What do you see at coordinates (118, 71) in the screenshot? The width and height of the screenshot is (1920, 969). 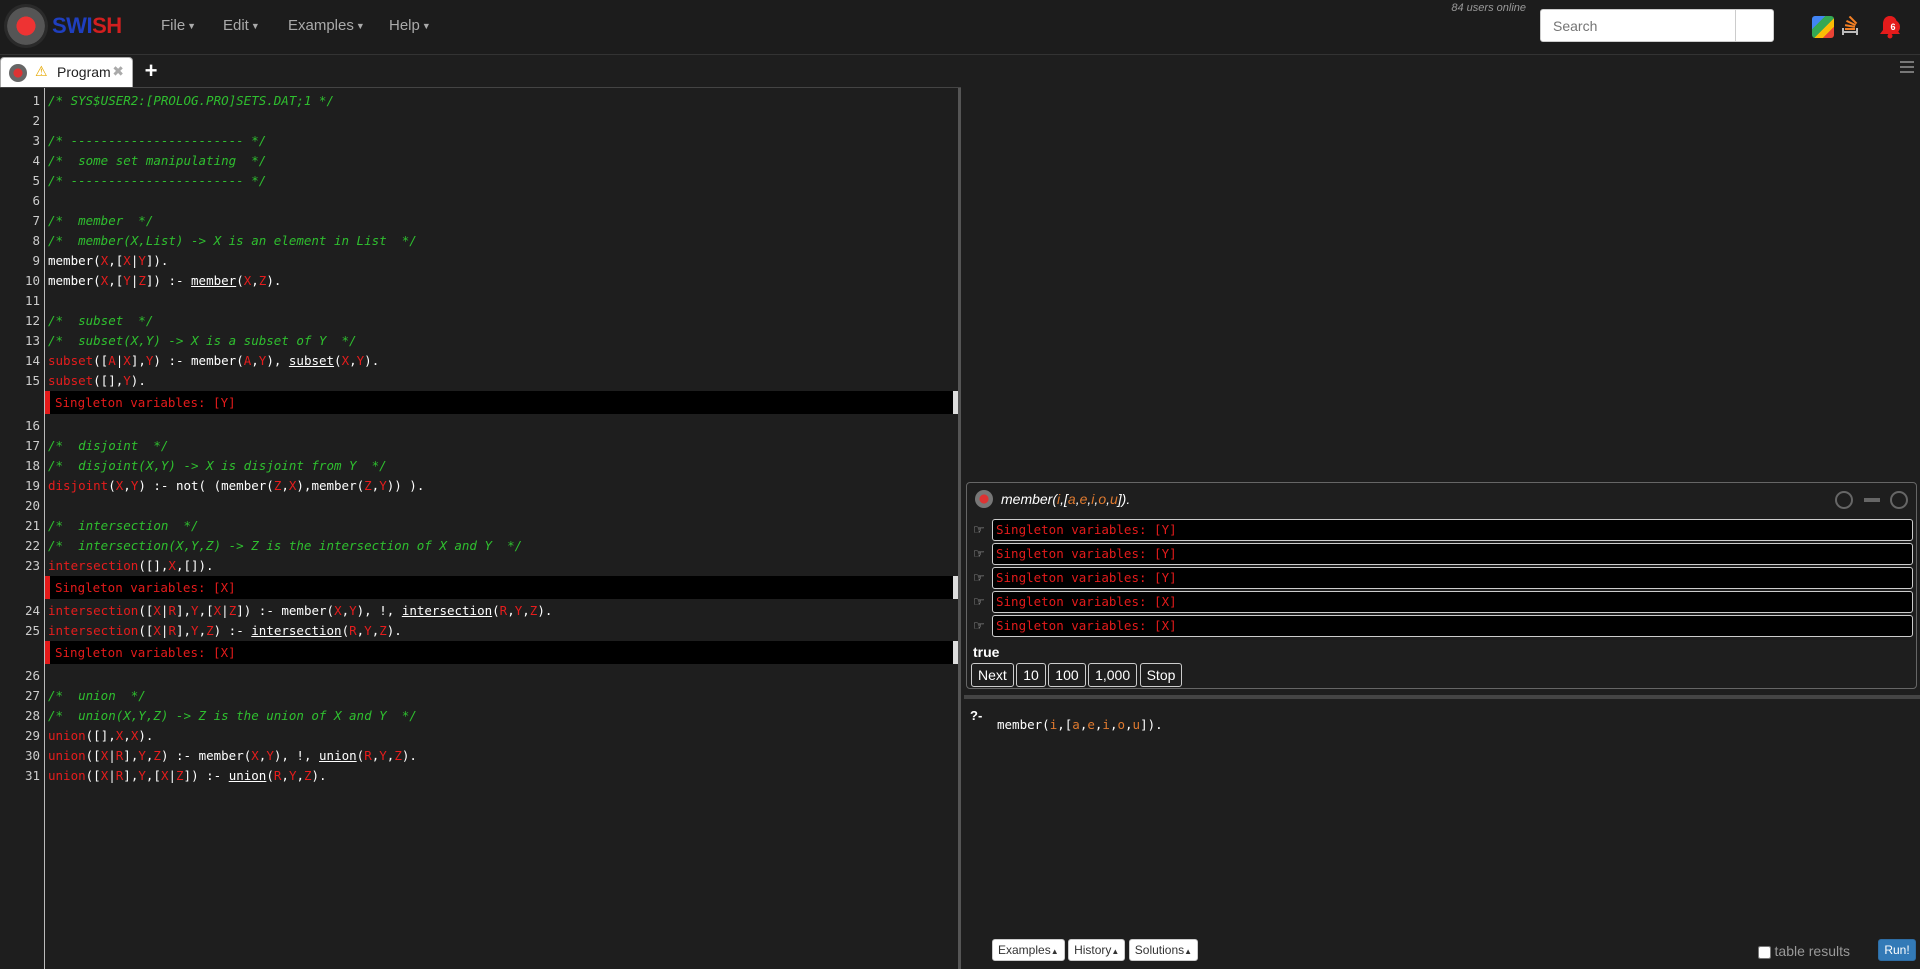 I see `close-icon: ✖` at bounding box center [118, 71].